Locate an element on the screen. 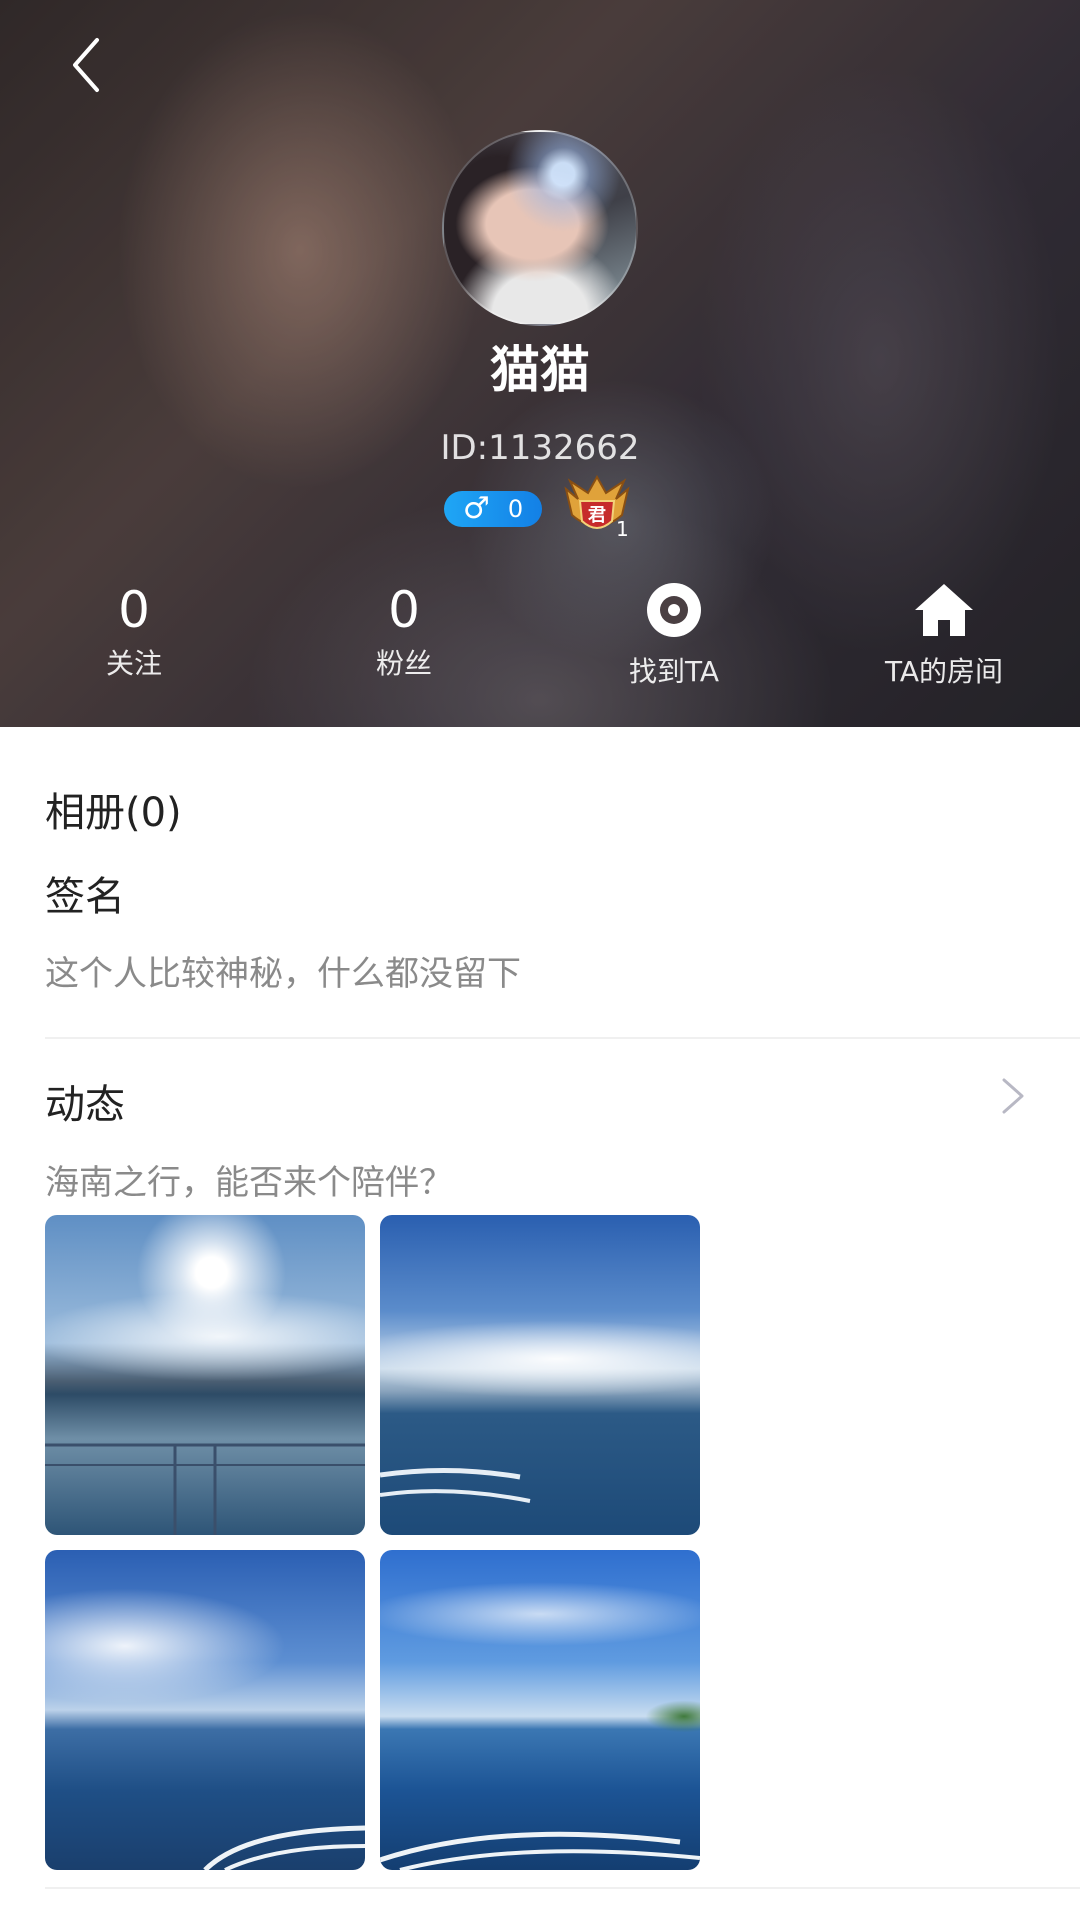 Image resolution: width=1080 pixels, height=1920 pixels. user-id: ID:1132662 is located at coordinates (540, 448).